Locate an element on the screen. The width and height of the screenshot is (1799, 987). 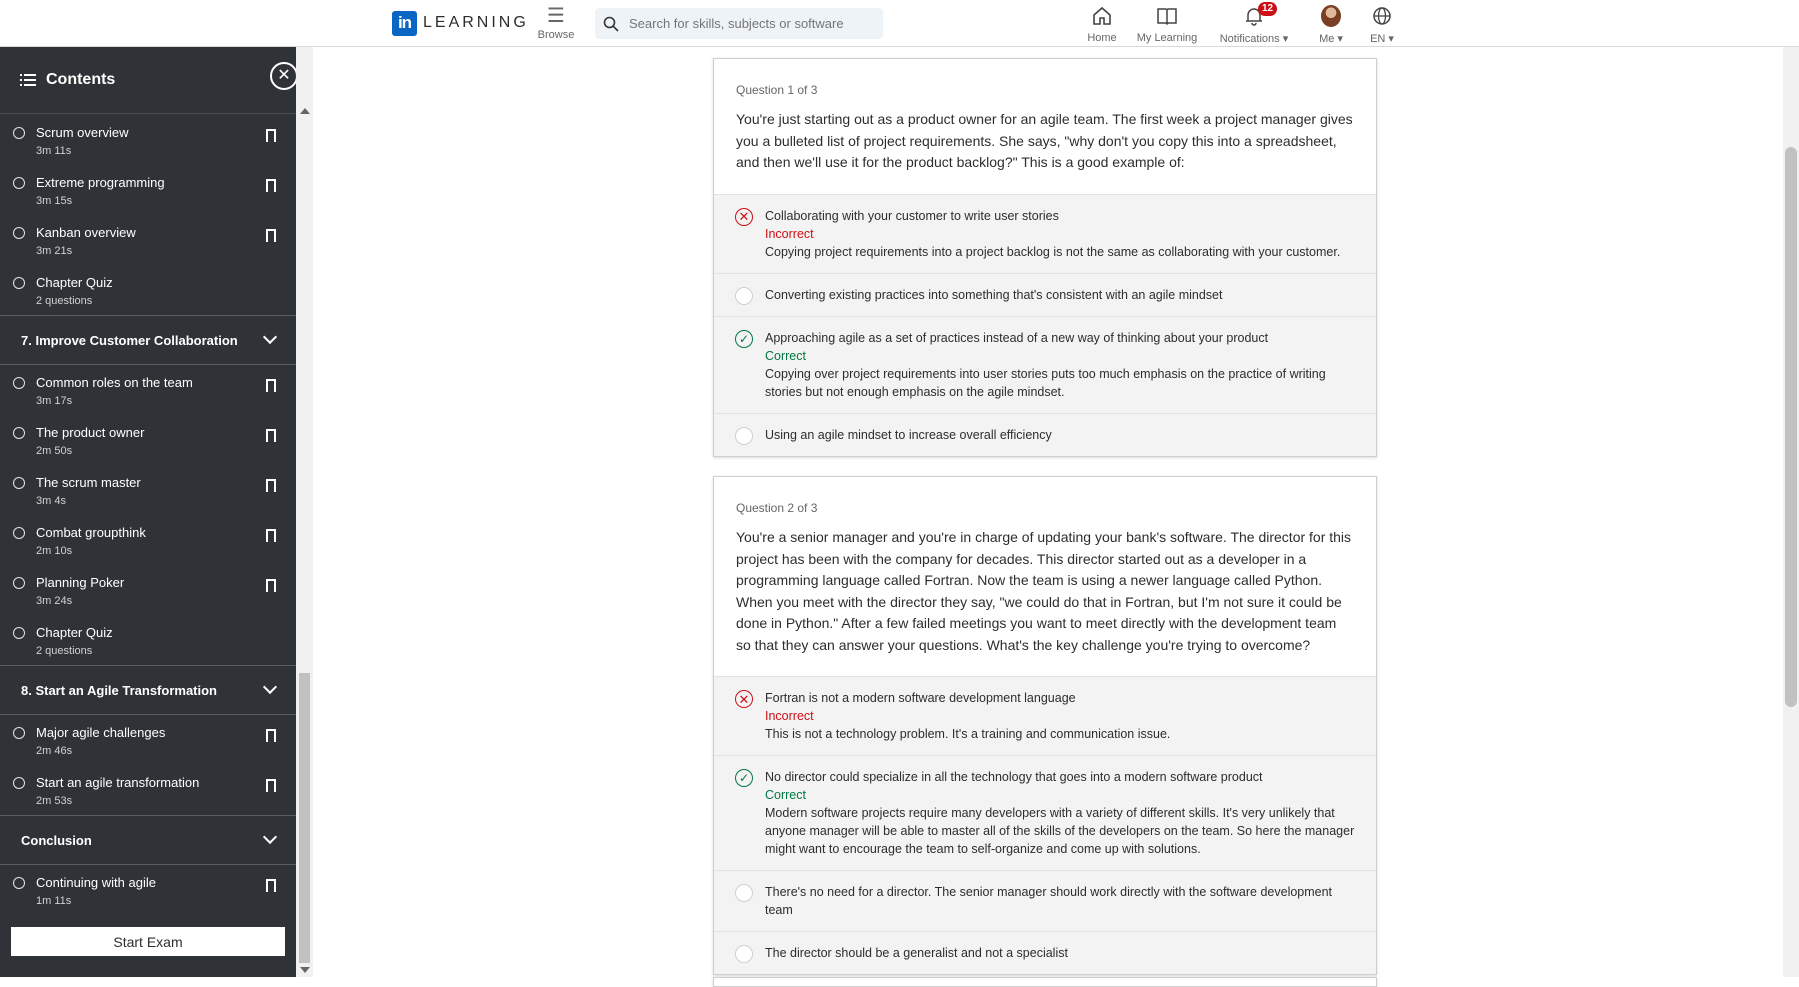
sidebar-item-duration: 1m 11s is located at coordinates (54, 901).